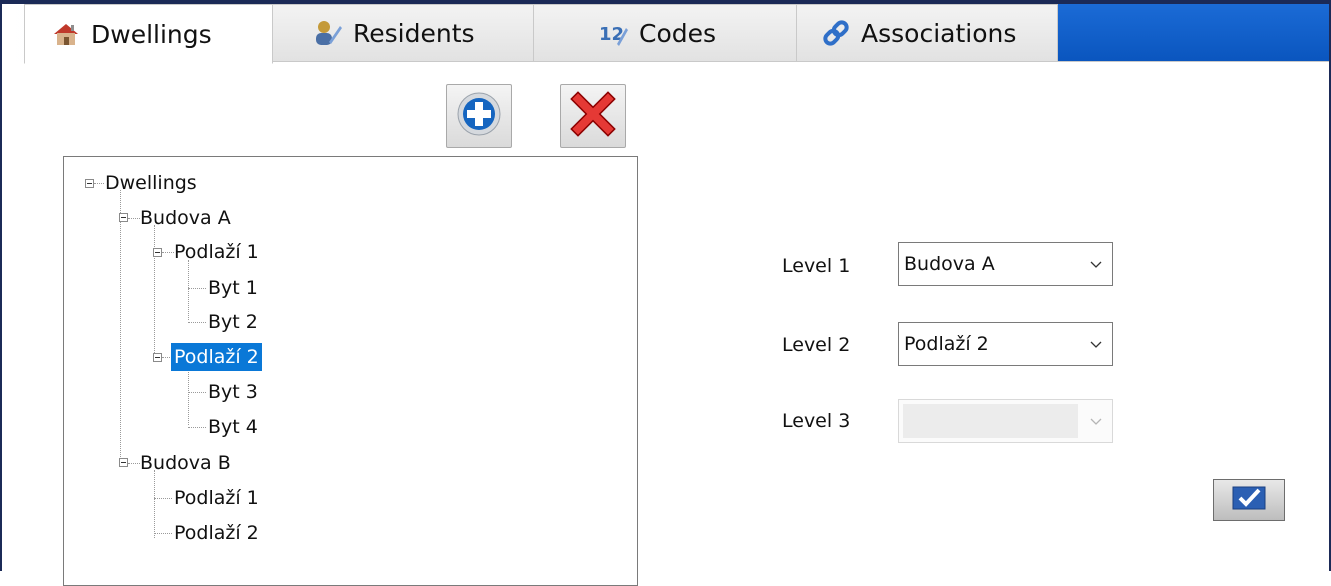 The width and height of the screenshot is (1331, 586). I want to click on link-icon, so click(836, 33).